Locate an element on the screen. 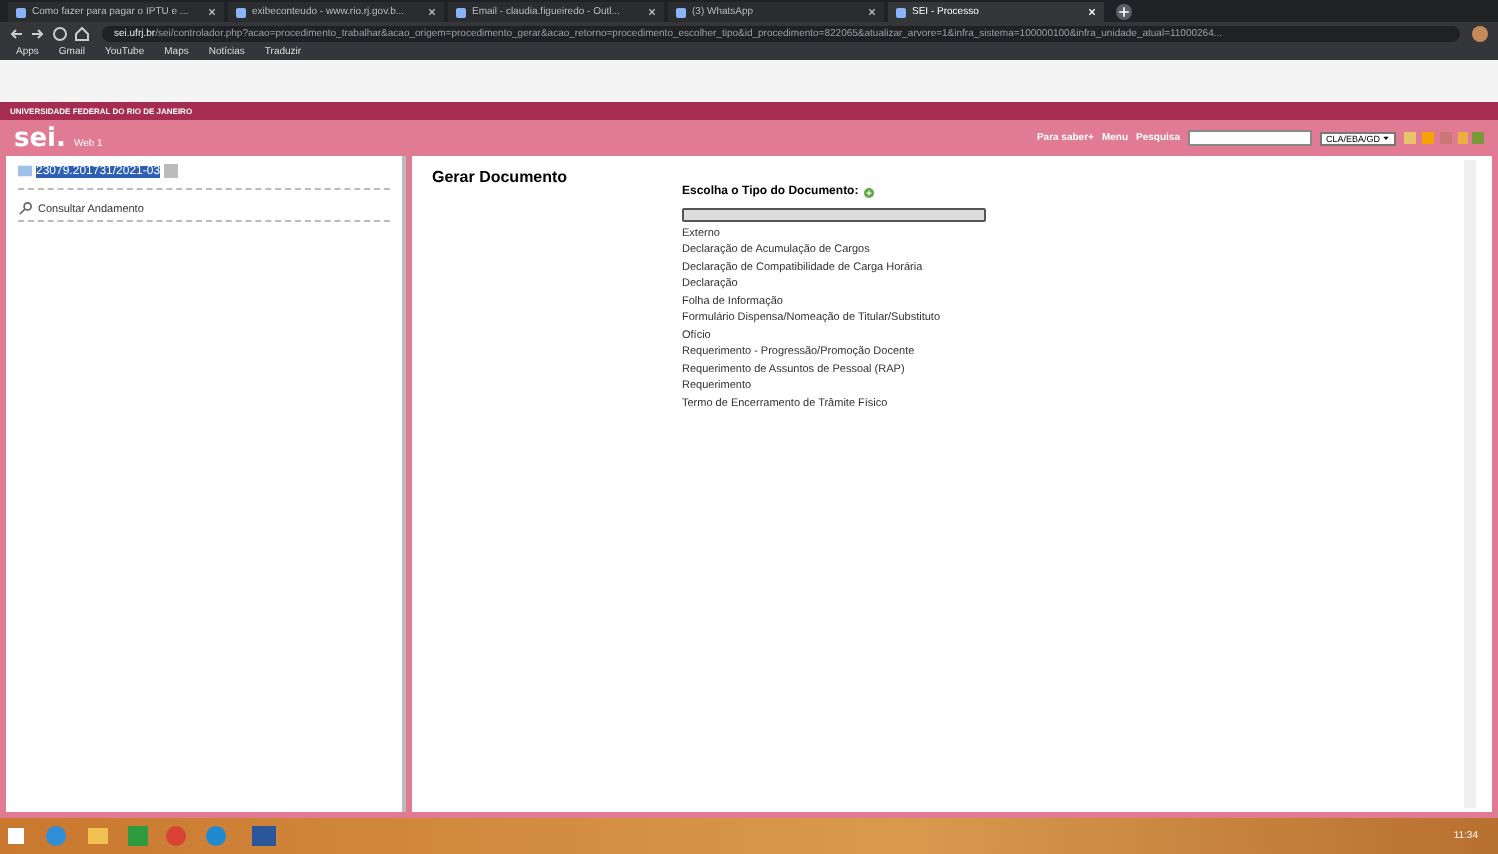  caret-icon is located at coordinates (1386, 138).